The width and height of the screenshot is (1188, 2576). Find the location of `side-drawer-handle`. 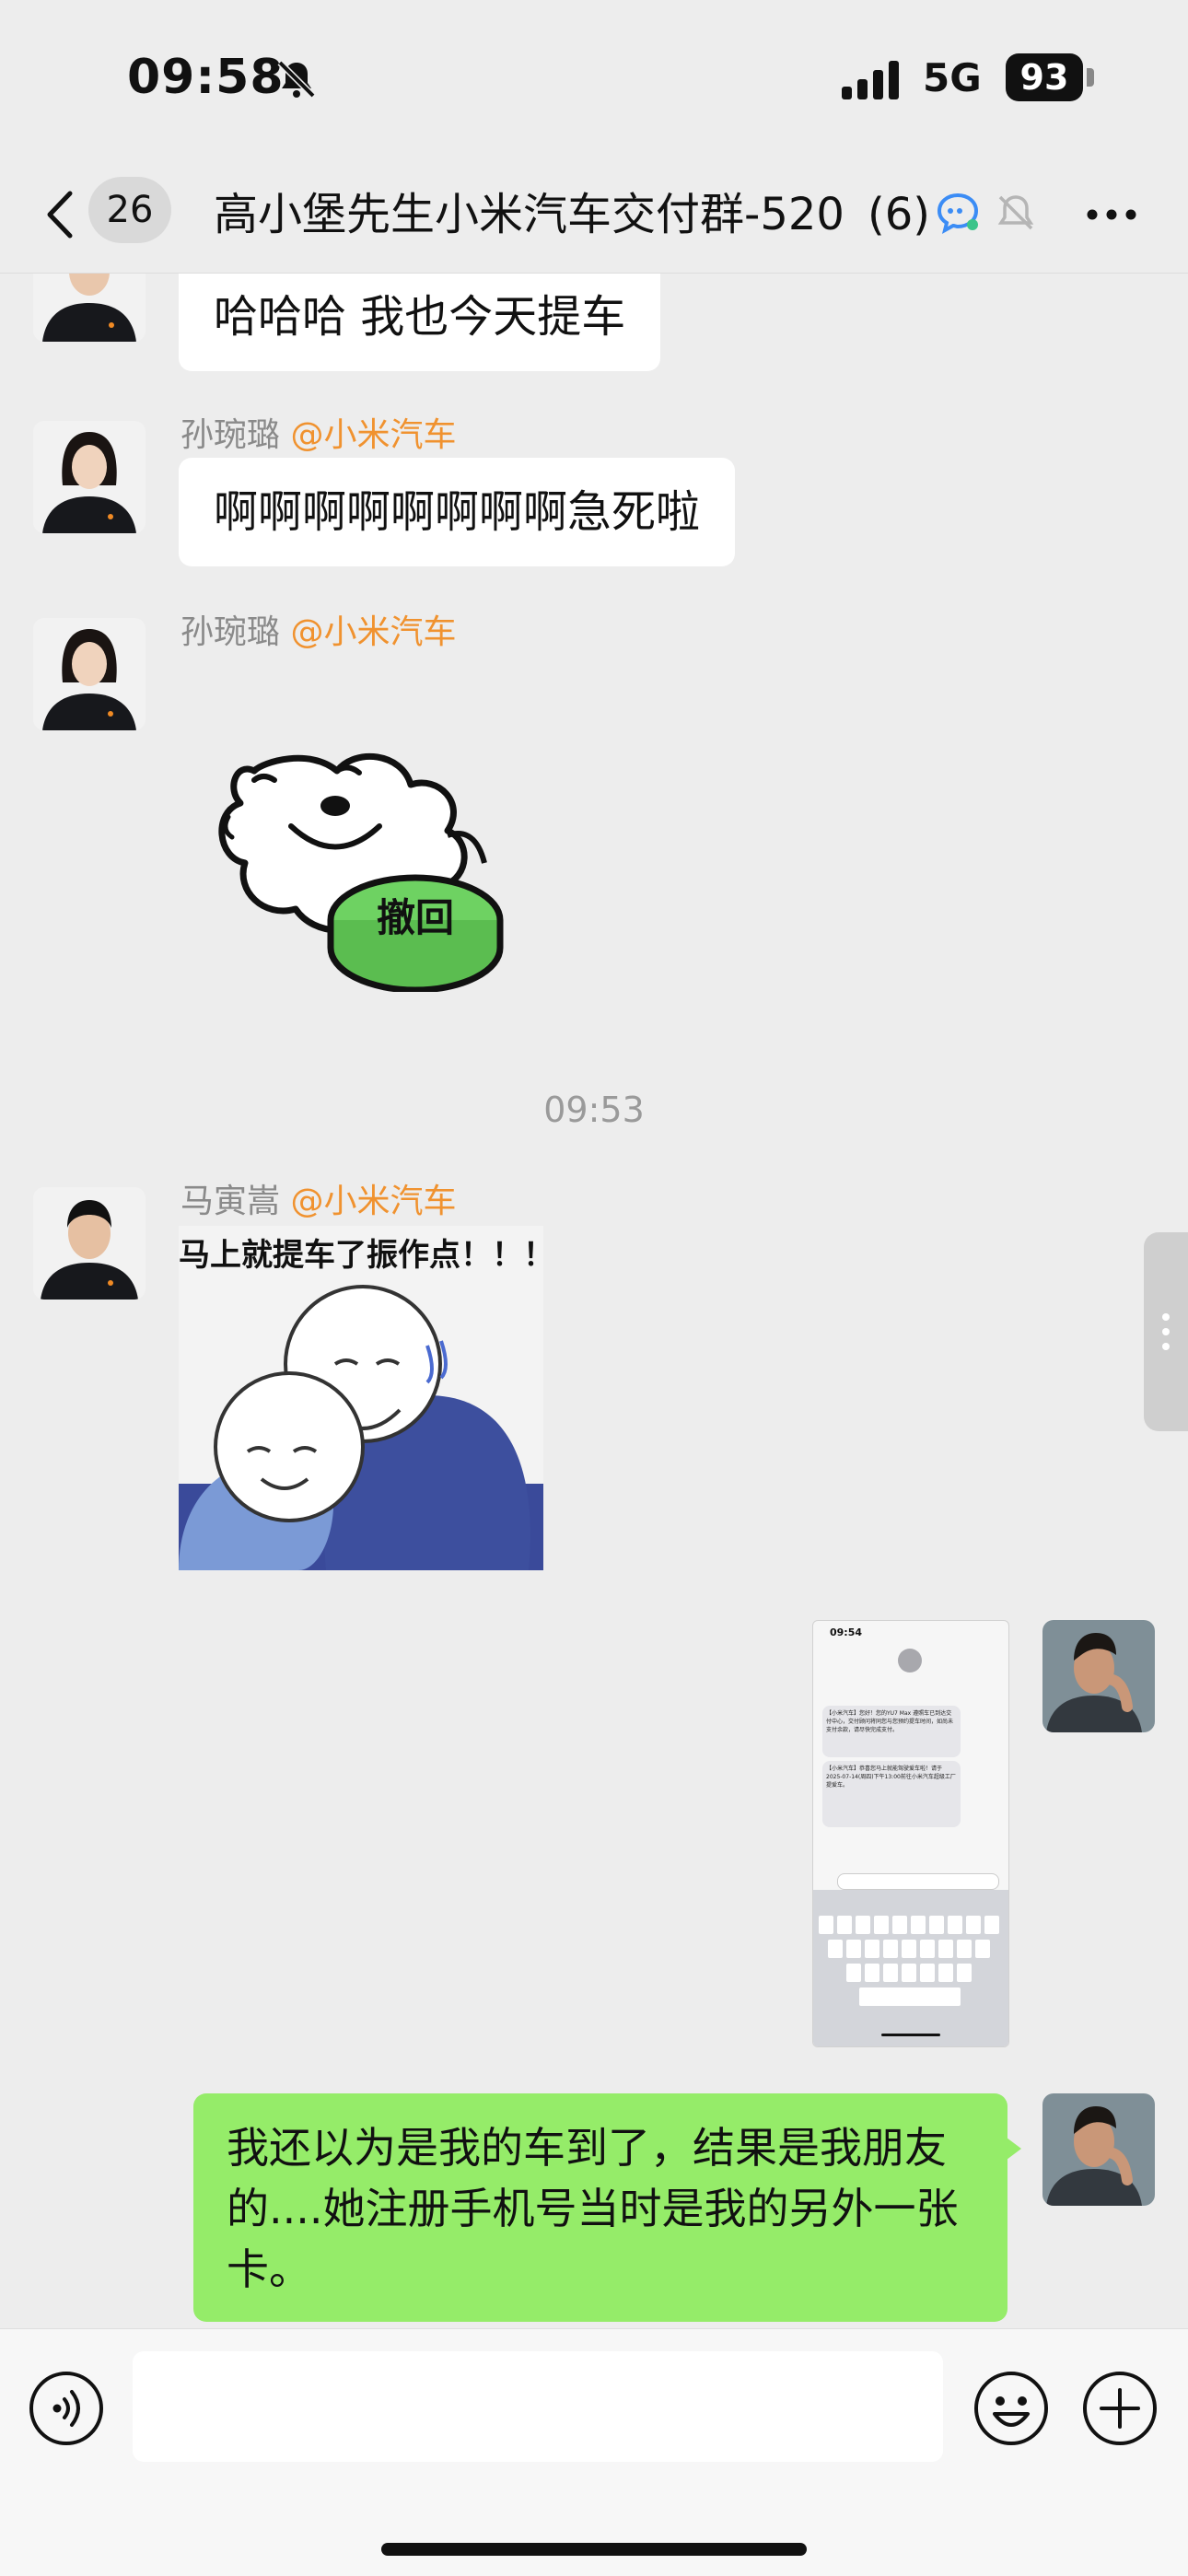

side-drawer-handle is located at coordinates (1166, 1331).